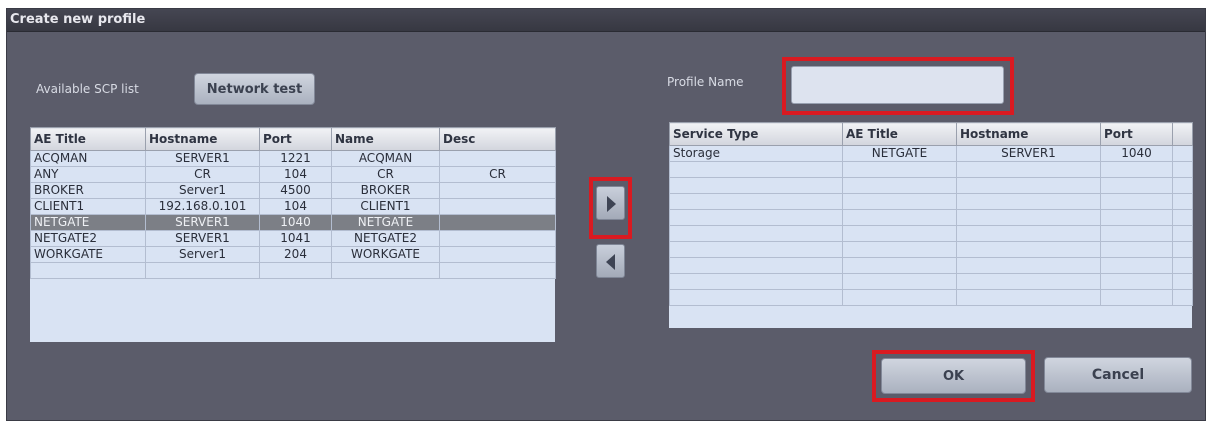 This screenshot has width=1209, height=421. Describe the element at coordinates (295, 139) in the screenshot. I see `scp-column-header: Port` at that location.